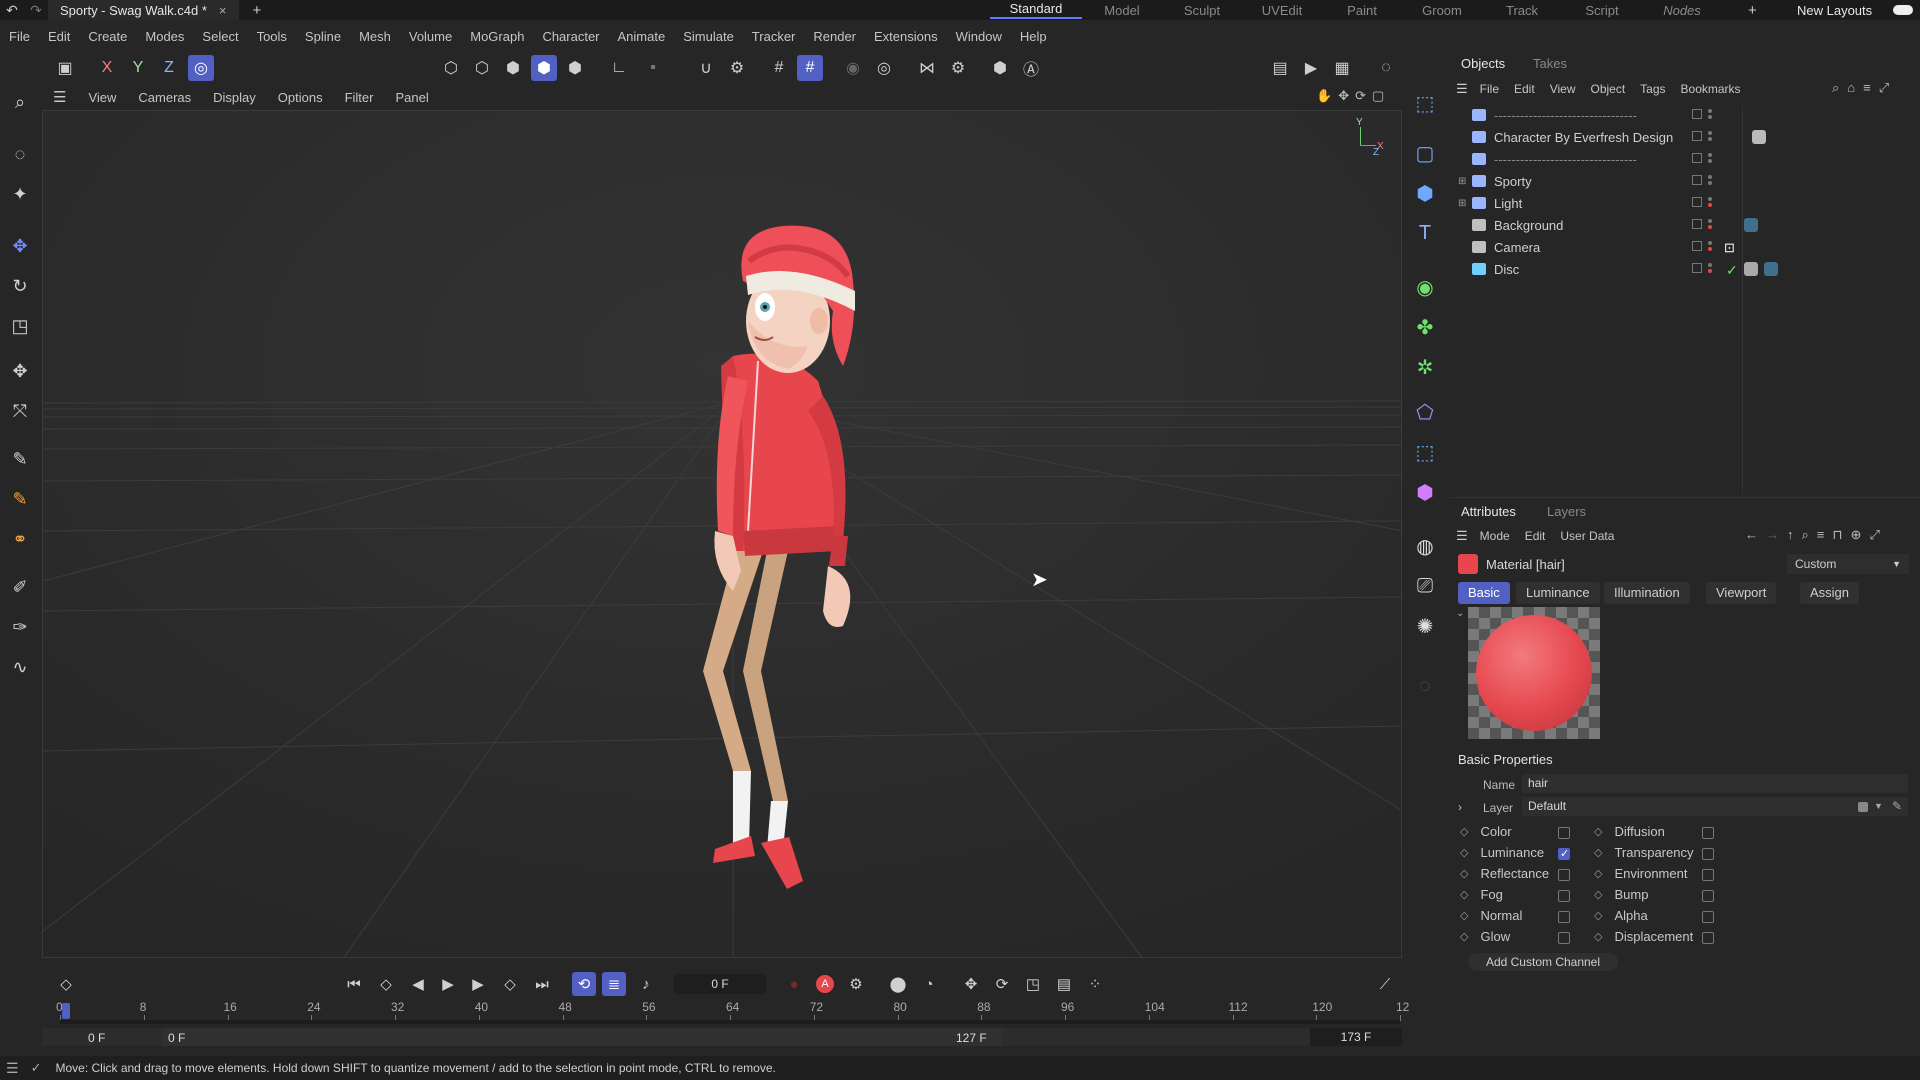 The width and height of the screenshot is (1920, 1080). Describe the element at coordinates (510, 984) in the screenshot. I see `next-key-icon: ◇` at that location.